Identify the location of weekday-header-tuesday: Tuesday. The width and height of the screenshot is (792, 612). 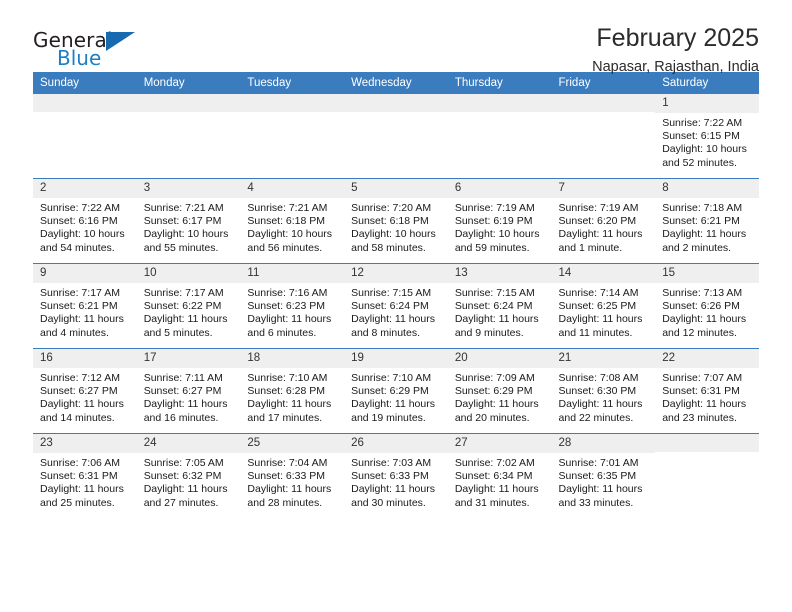
(292, 83).